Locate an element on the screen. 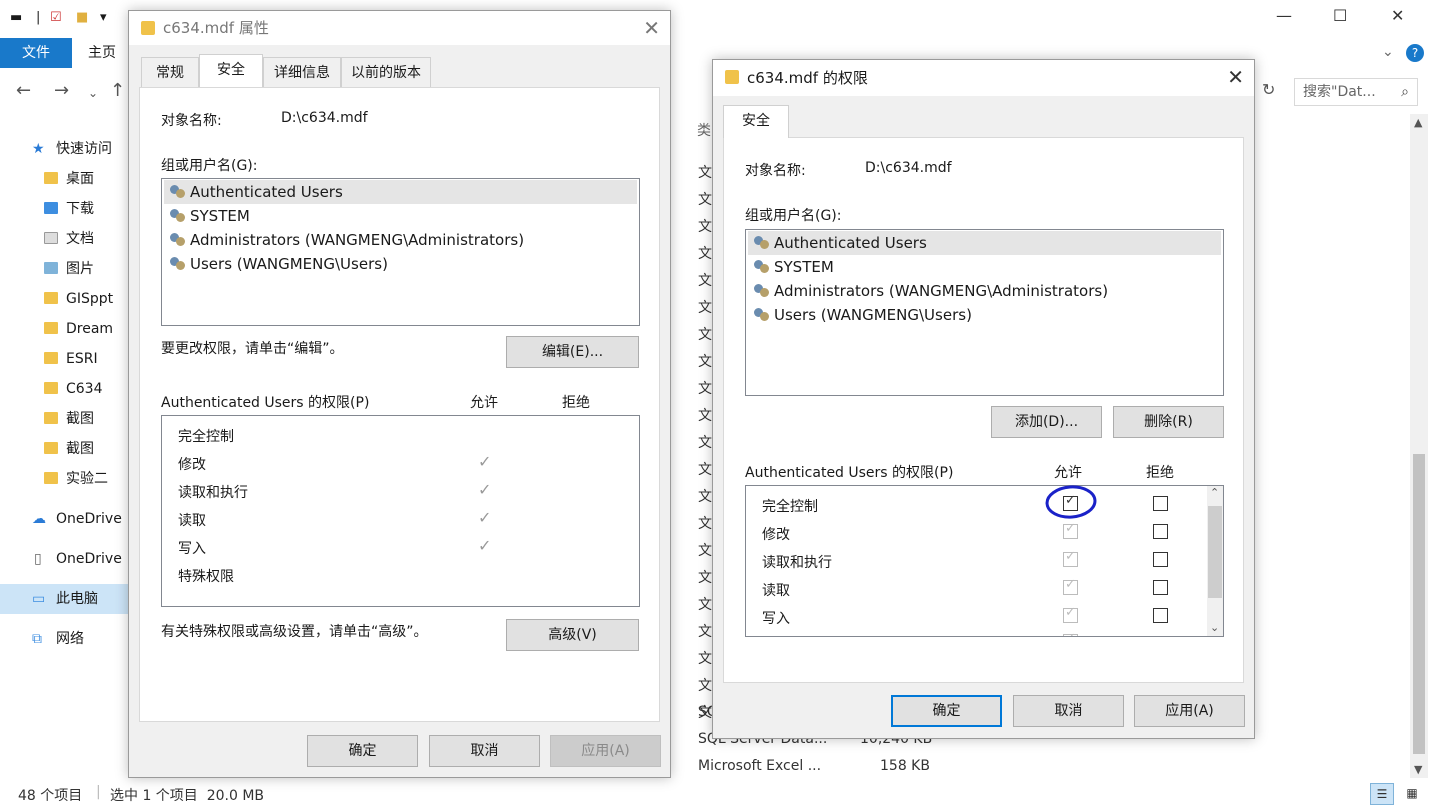  remove-button: 删除(R) is located at coordinates (1168, 422).